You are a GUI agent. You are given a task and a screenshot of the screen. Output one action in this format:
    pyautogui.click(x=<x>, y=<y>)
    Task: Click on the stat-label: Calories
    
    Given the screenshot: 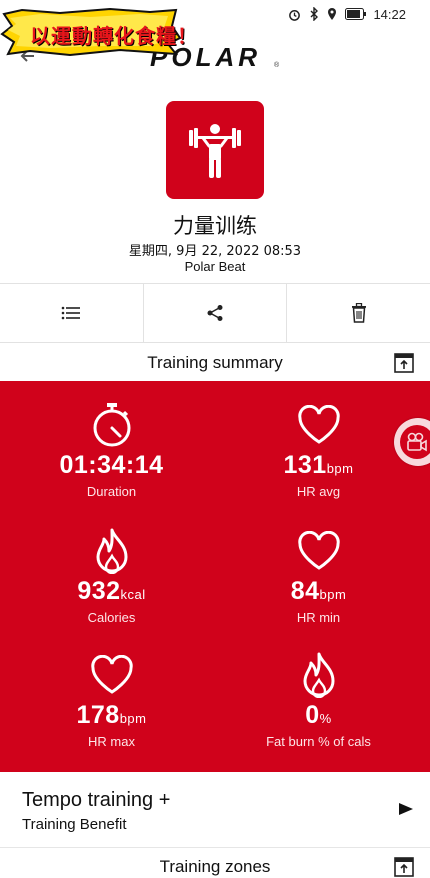 What is the action you would take?
    pyautogui.click(x=111, y=617)
    